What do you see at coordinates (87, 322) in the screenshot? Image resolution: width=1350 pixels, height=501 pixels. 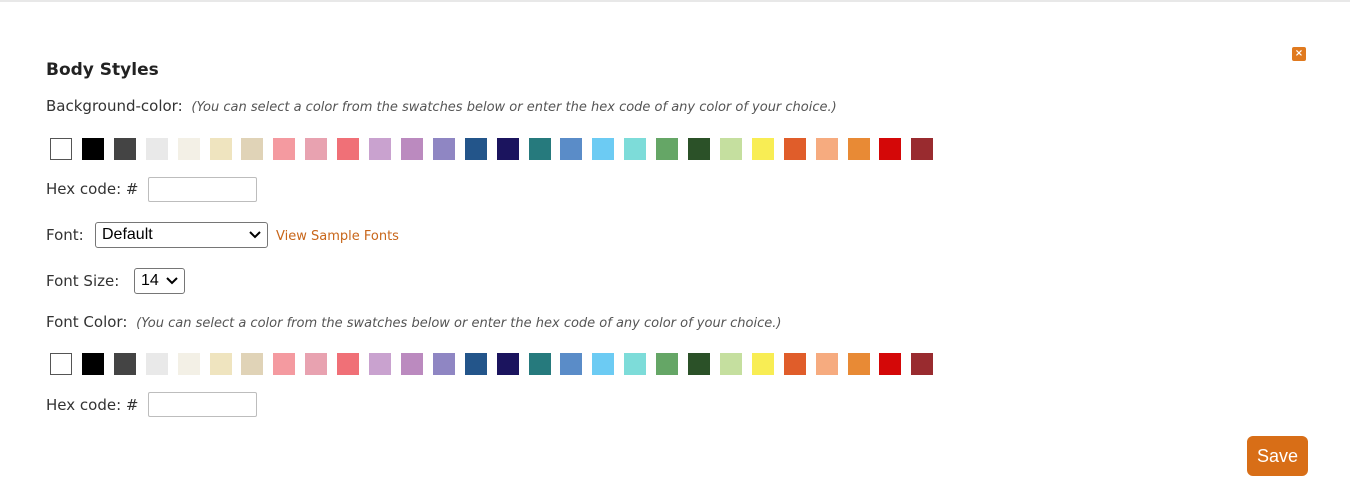 I see `font-color-label: Font Color:` at bounding box center [87, 322].